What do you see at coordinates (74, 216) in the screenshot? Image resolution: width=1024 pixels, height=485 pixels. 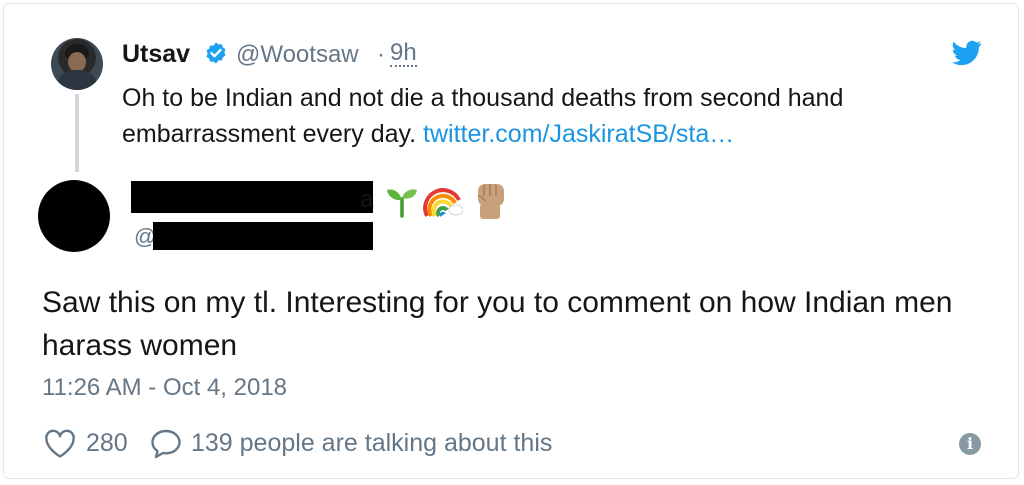 I see `reply-author-avatar-redacted` at bounding box center [74, 216].